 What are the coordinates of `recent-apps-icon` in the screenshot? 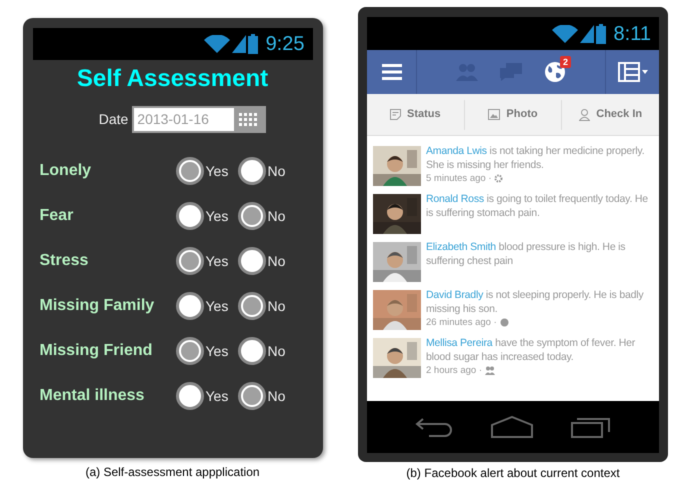 It's located at (591, 427).